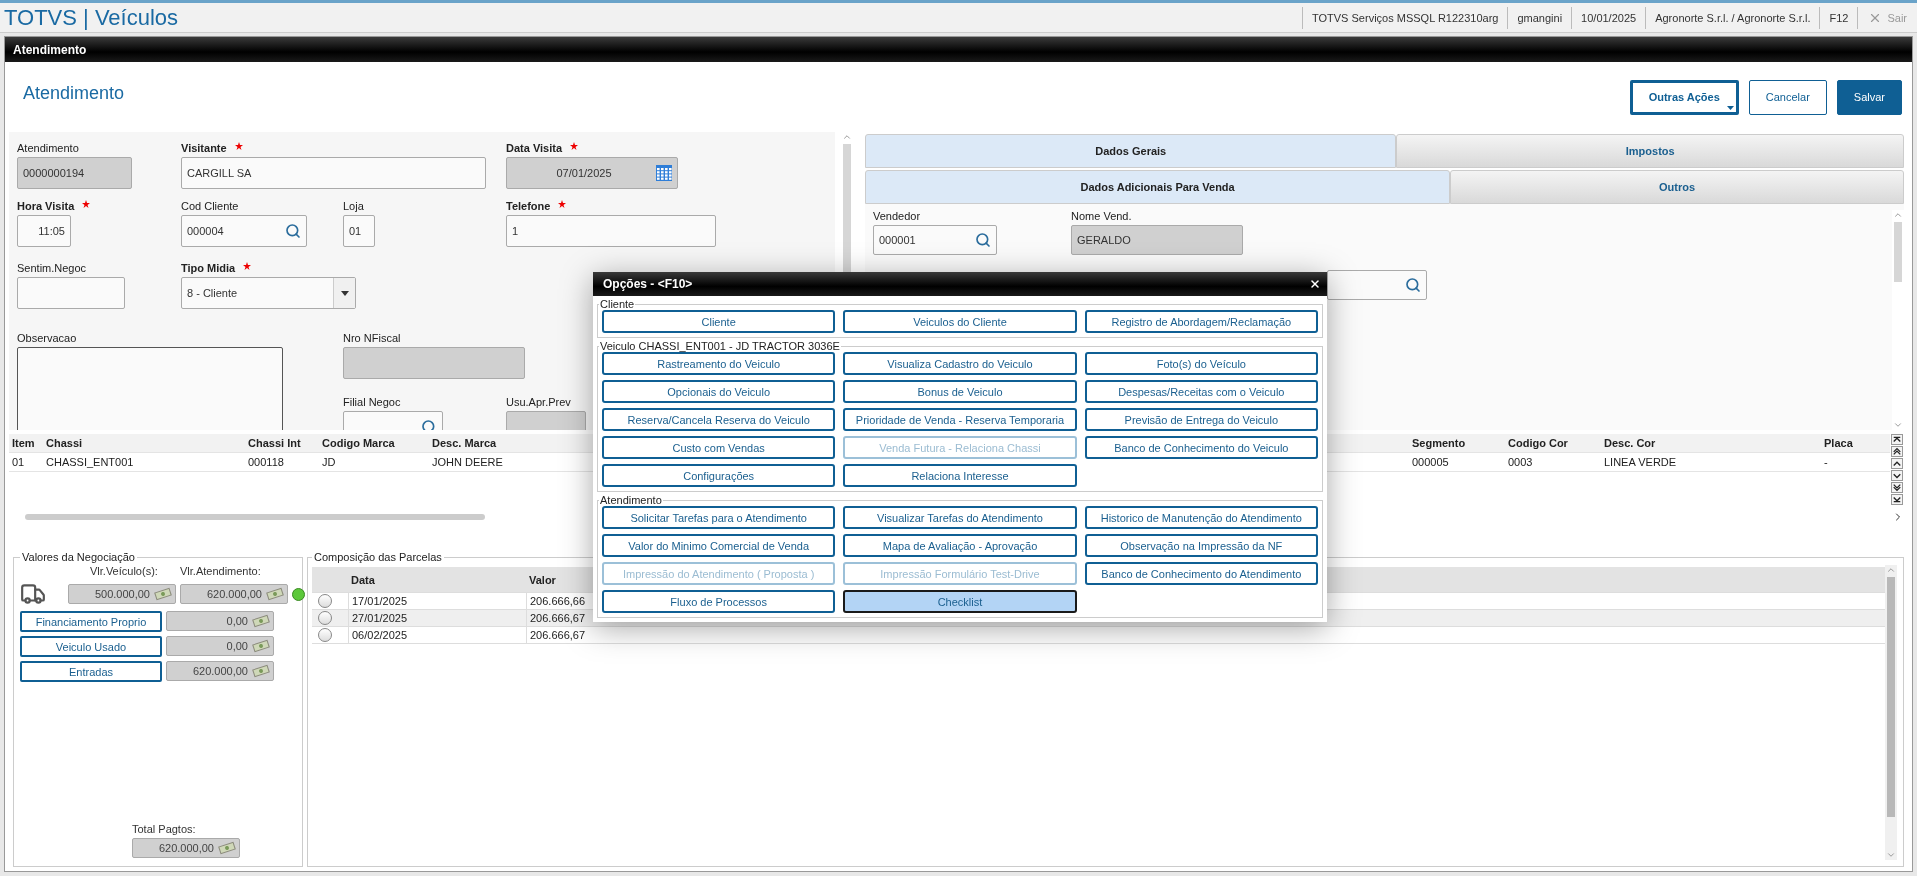 Image resolution: width=1917 pixels, height=876 pixels. I want to click on tab: Outros, so click(1677, 187).